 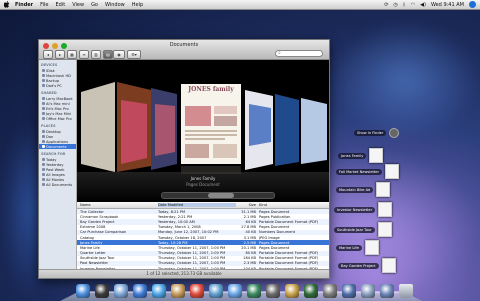 I want to click on icon-view-button: ▦, so click(x=72, y=54).